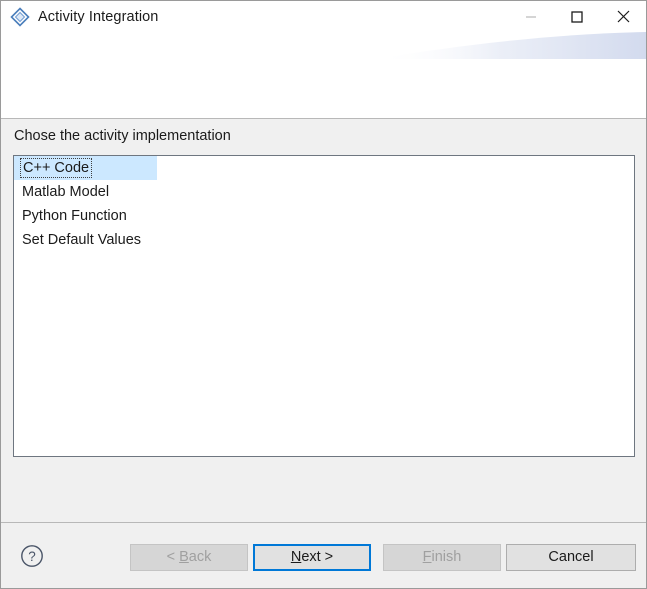 This screenshot has height=589, width=647. What do you see at coordinates (56, 168) in the screenshot?
I see `list-item-label: C++ Code` at bounding box center [56, 168].